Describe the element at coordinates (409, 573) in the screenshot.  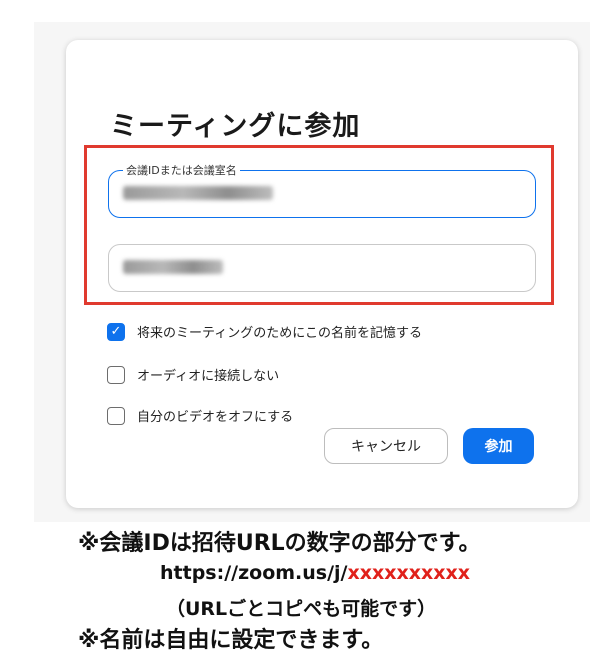
I see `url-placeholder: xxxxxxxxxx` at that location.